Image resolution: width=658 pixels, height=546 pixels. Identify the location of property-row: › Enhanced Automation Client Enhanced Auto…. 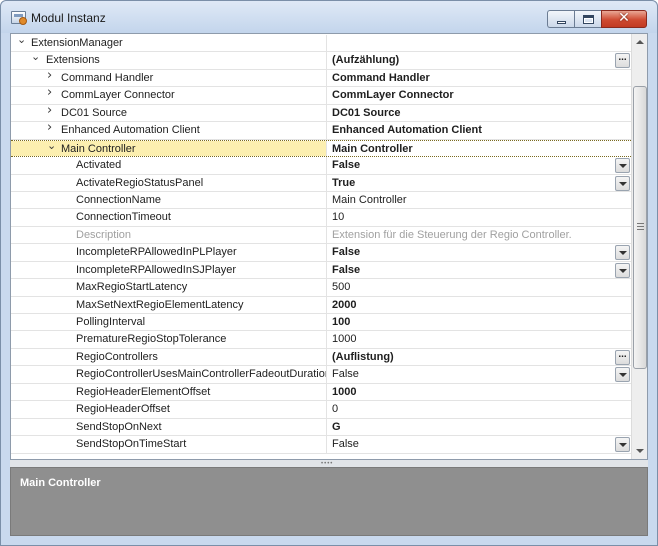
(321, 131).